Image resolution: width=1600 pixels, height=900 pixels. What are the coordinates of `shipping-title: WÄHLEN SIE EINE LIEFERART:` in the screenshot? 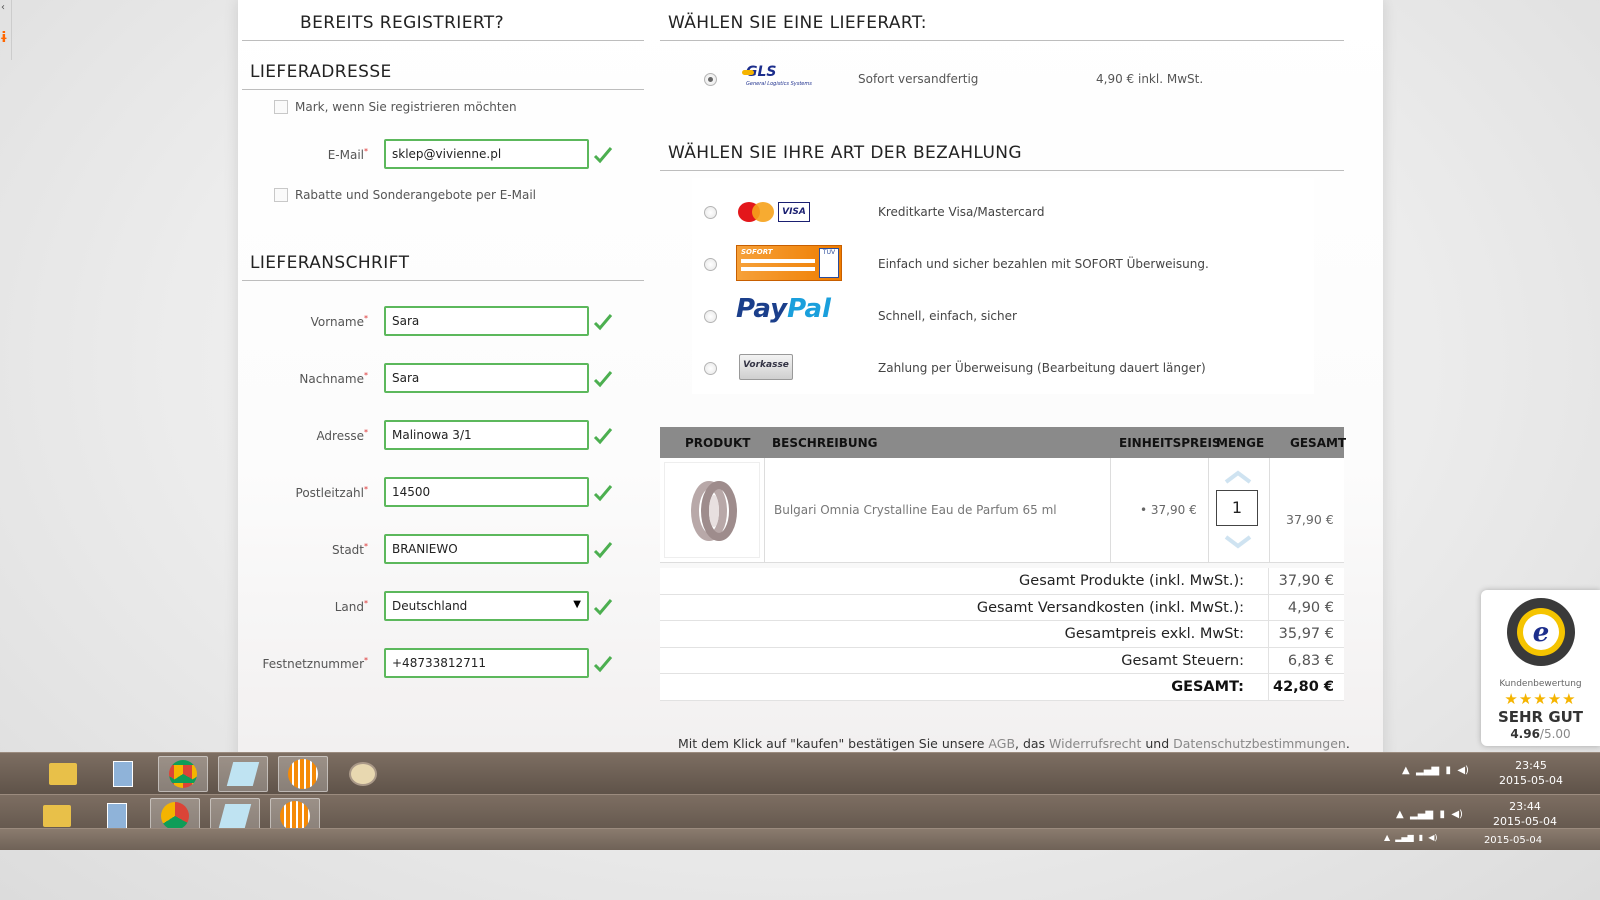 It's located at (797, 23).